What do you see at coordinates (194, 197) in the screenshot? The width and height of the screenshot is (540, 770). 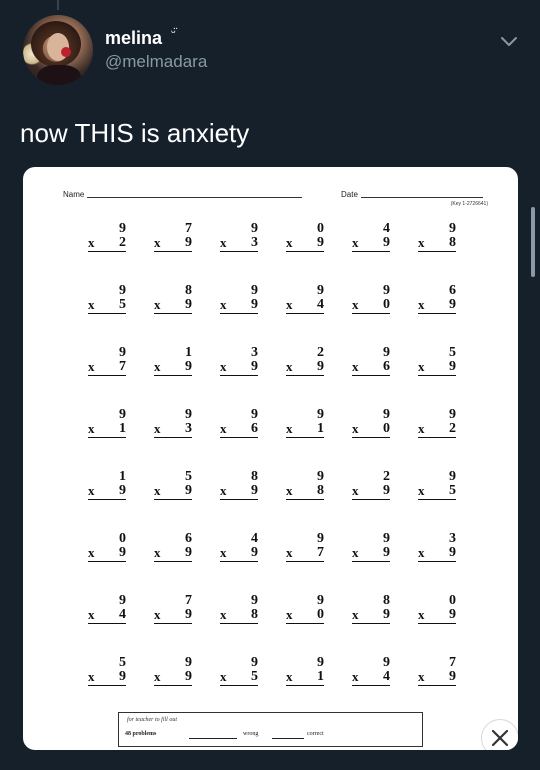 I see `name-line` at bounding box center [194, 197].